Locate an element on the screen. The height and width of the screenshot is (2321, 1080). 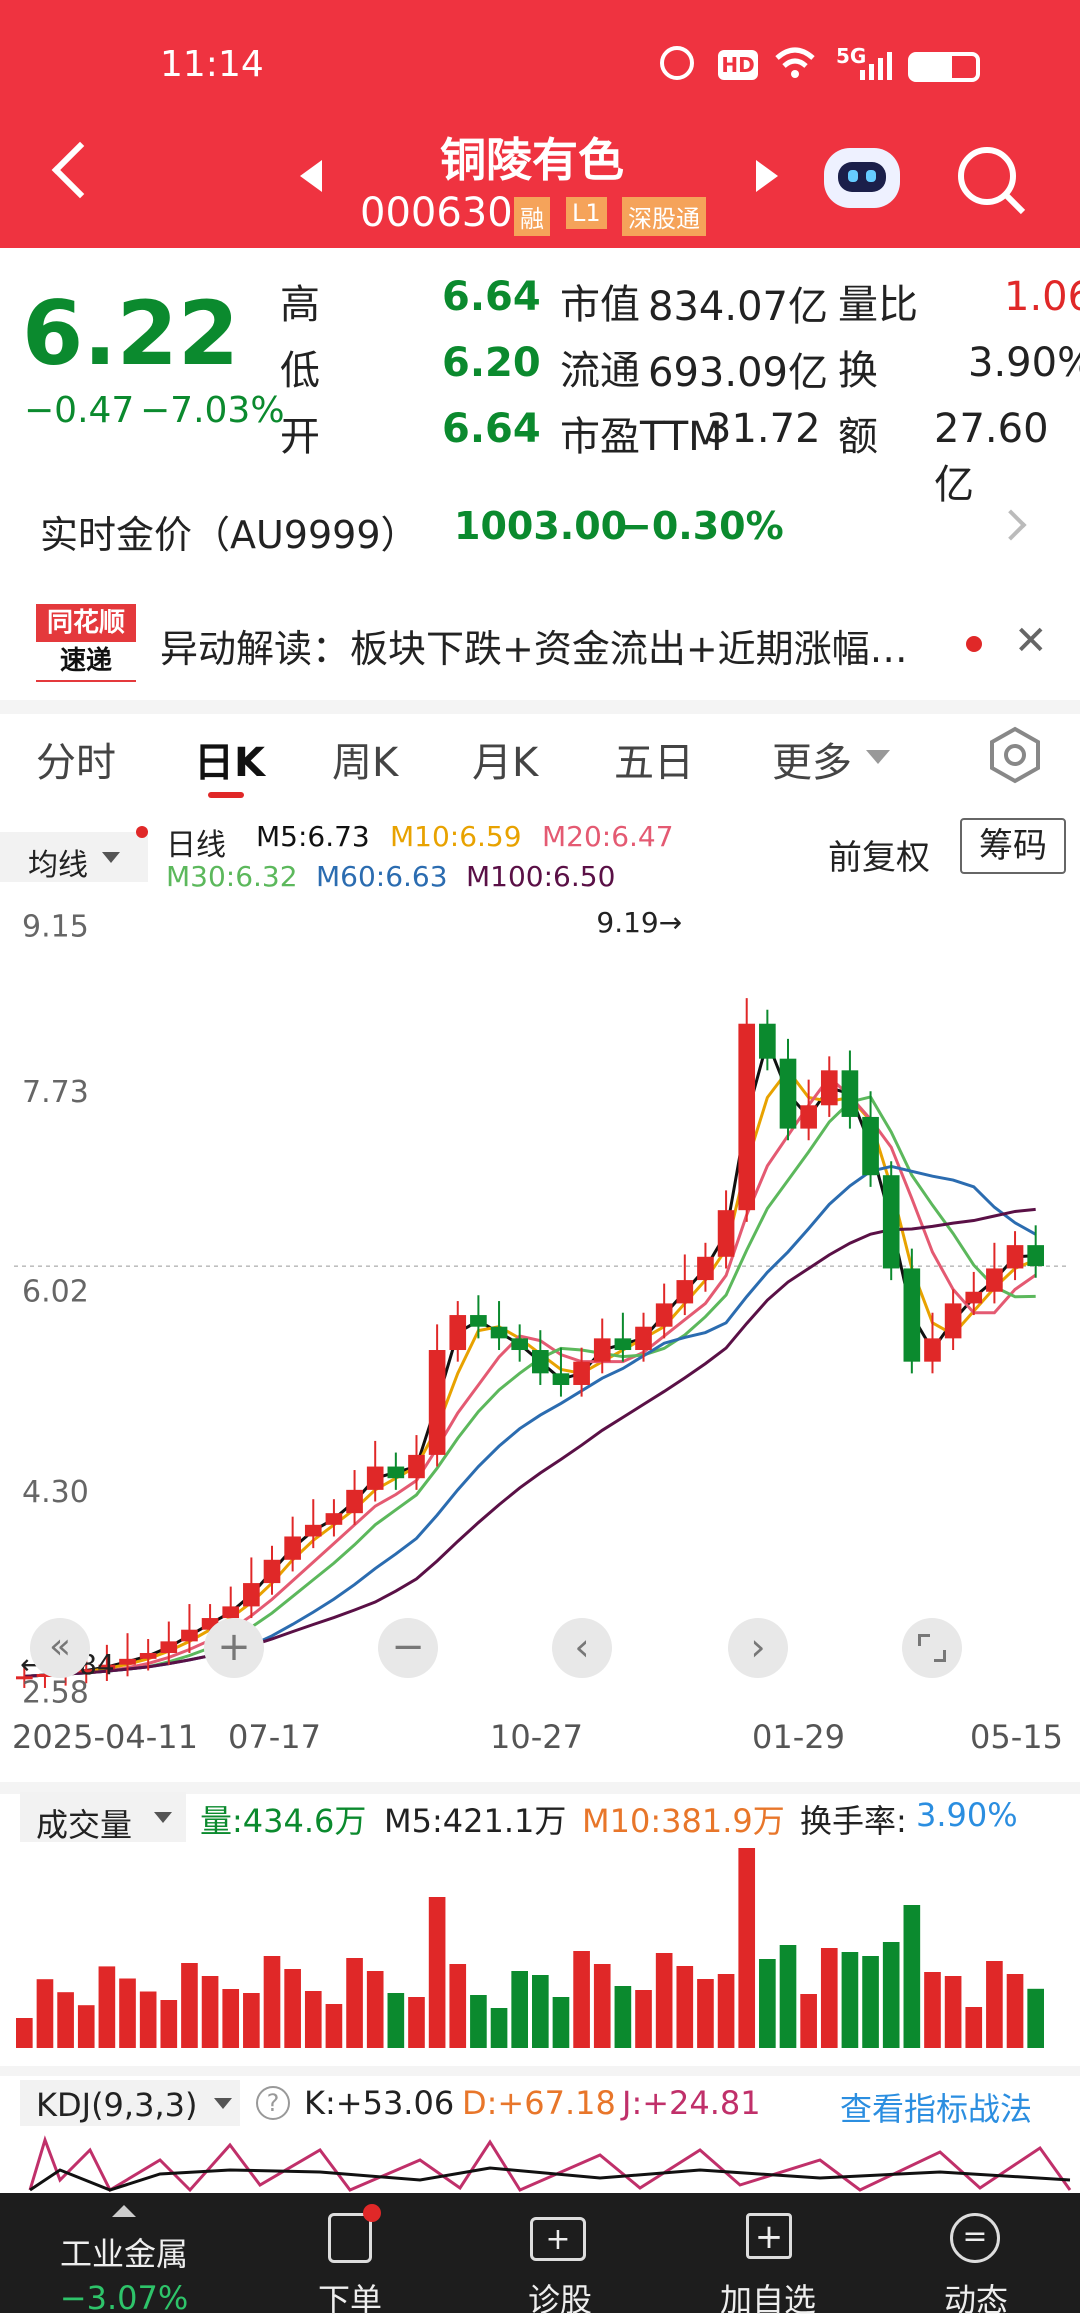
nav-diagnose: 诊股 is located at coordinates (560, 2298).